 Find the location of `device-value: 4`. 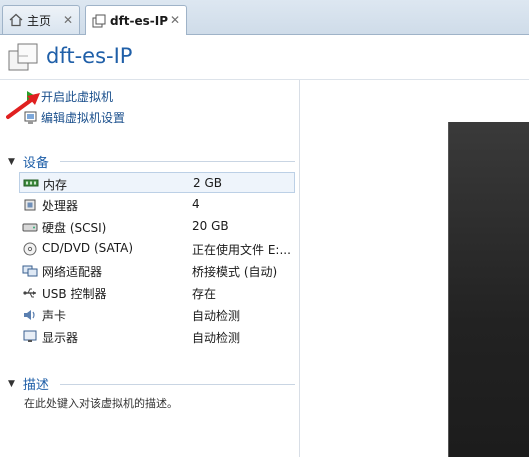

device-value: 4 is located at coordinates (196, 204).